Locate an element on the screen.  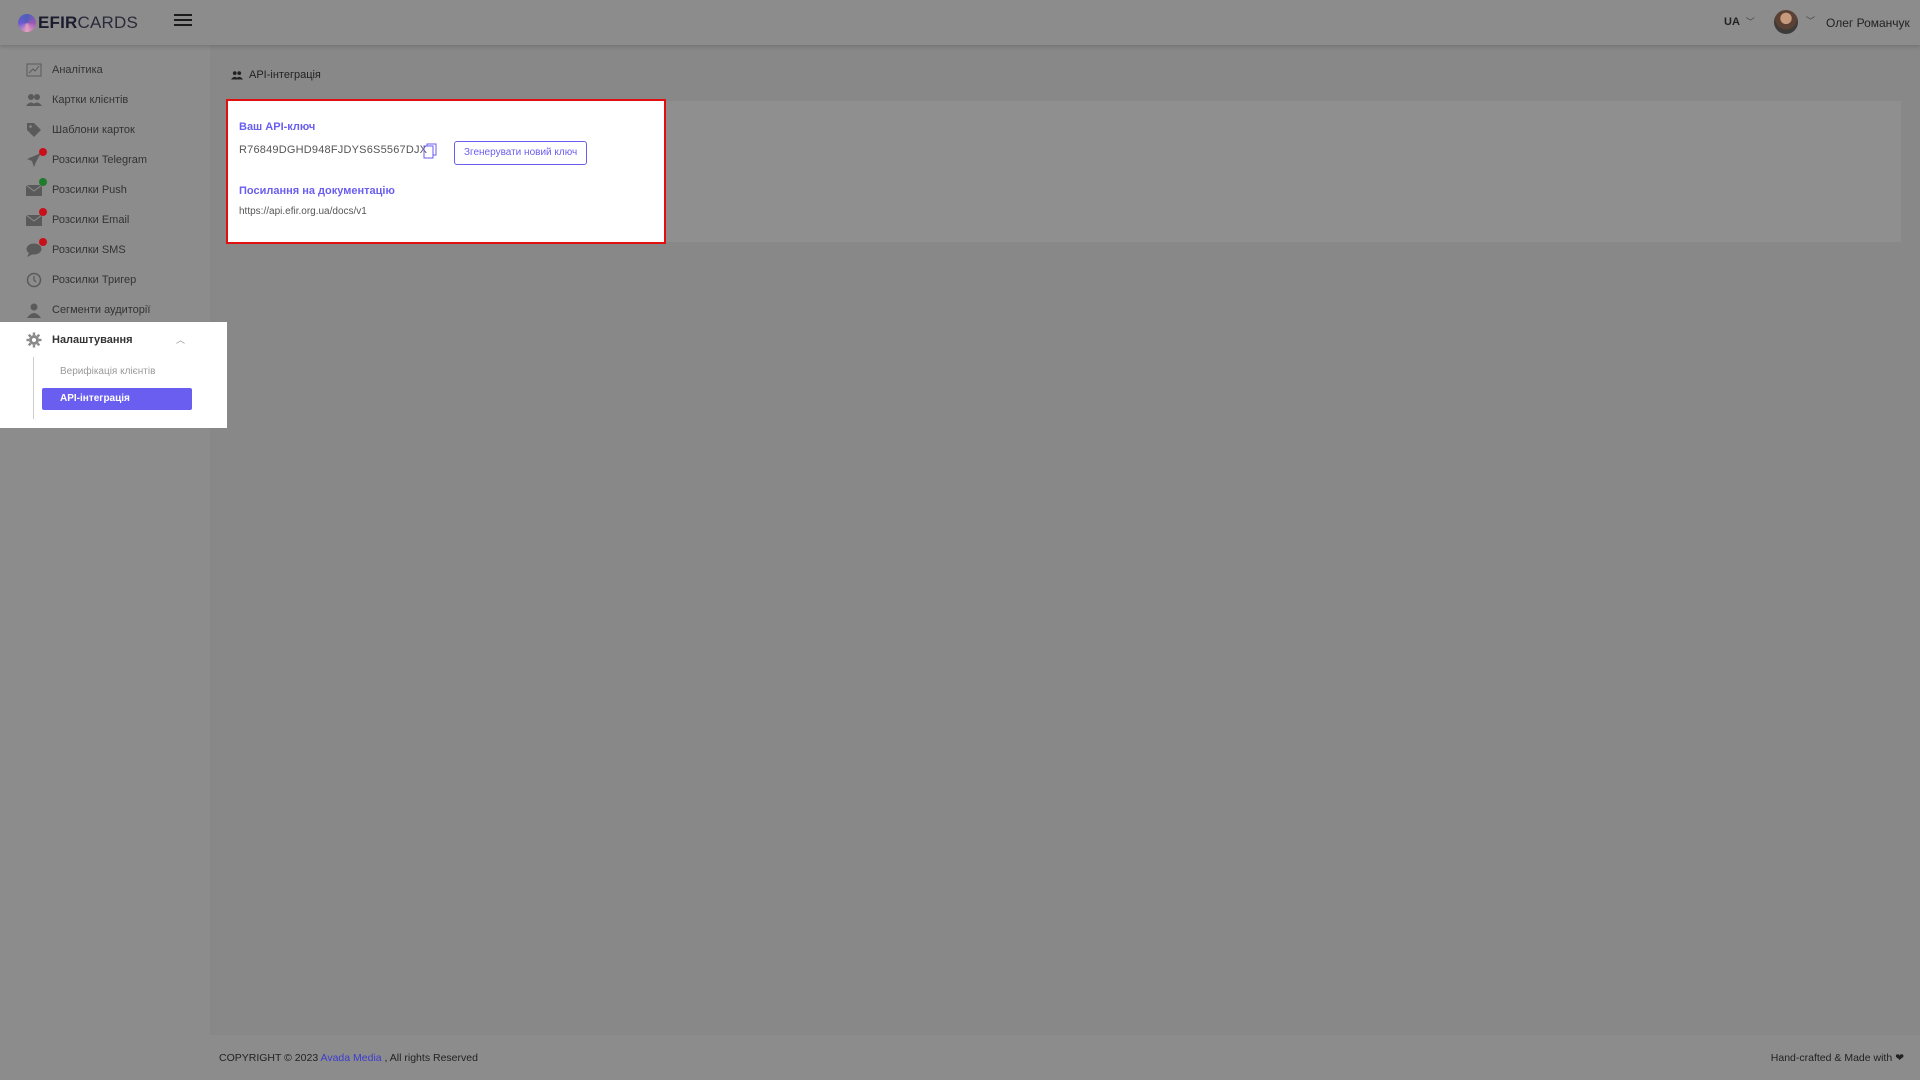
avatar is located at coordinates (1786, 22).